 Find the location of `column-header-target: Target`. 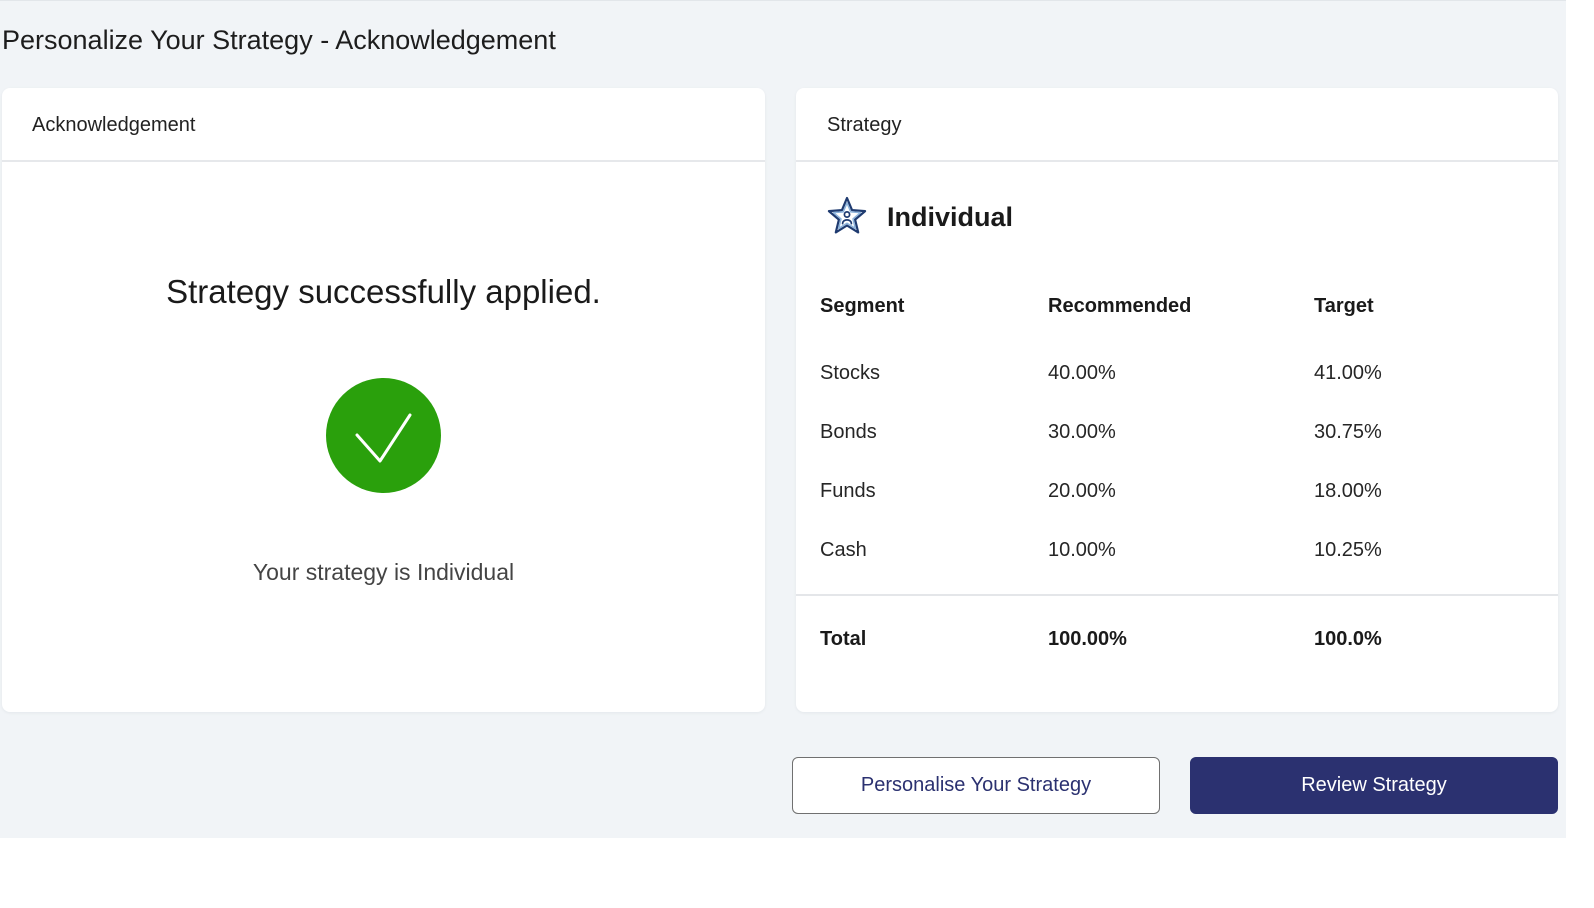

column-header-target: Target is located at coordinates (1344, 306).